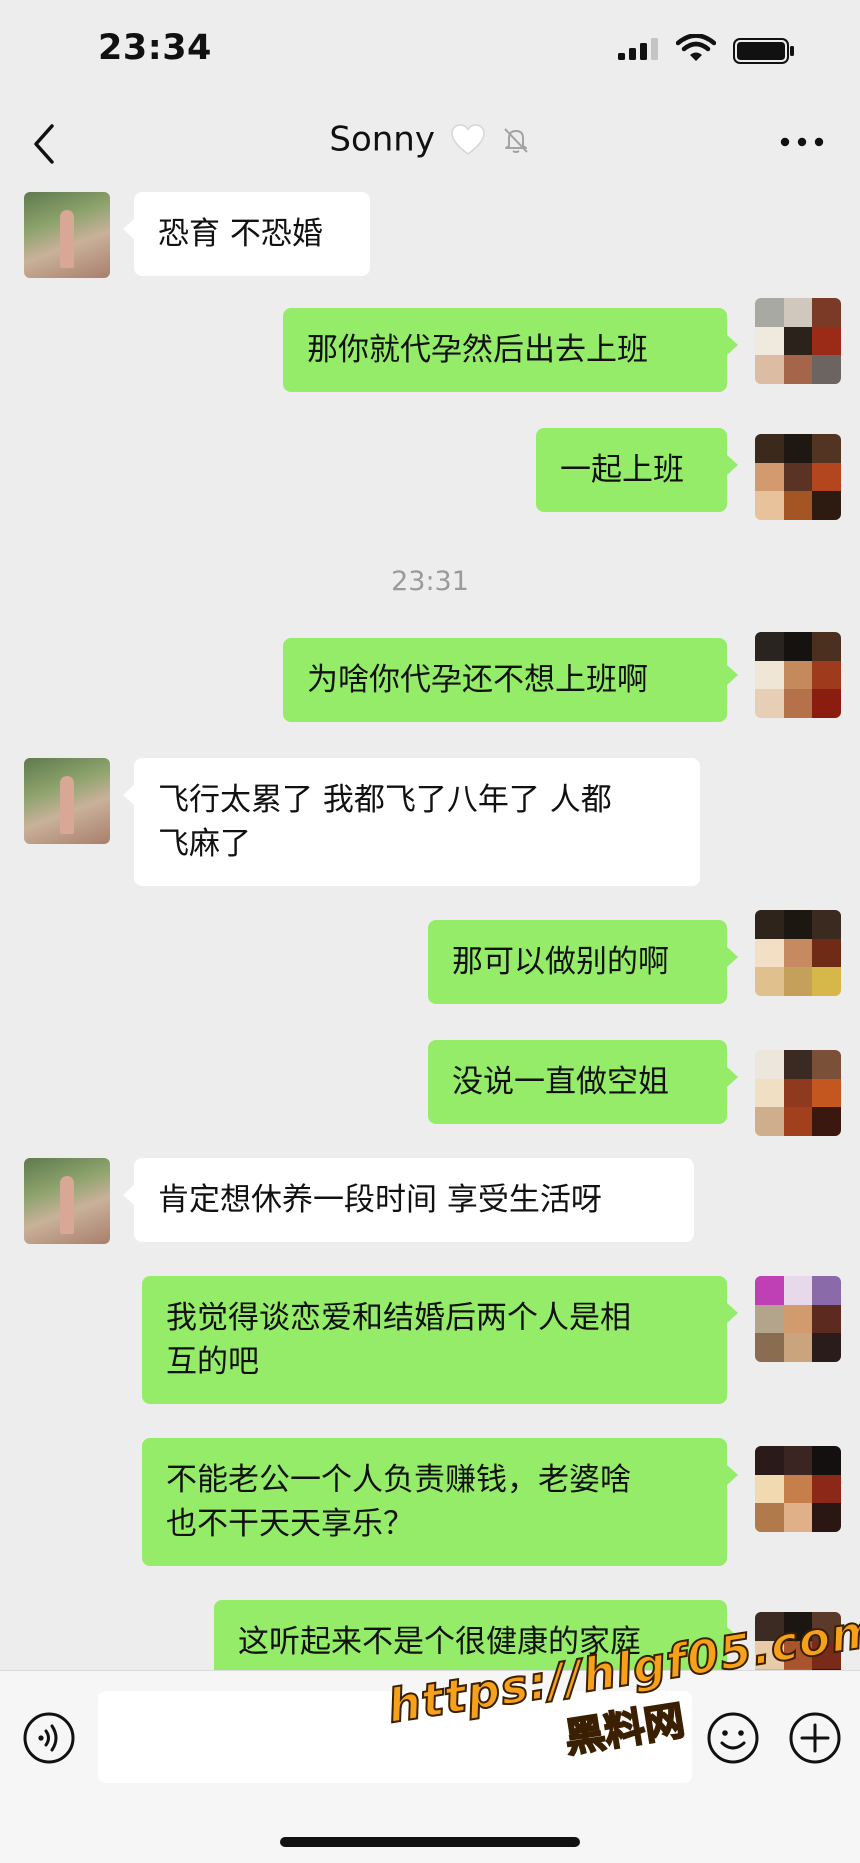 This screenshot has width=860, height=1863. I want to click on battery-icon, so click(763, 51).